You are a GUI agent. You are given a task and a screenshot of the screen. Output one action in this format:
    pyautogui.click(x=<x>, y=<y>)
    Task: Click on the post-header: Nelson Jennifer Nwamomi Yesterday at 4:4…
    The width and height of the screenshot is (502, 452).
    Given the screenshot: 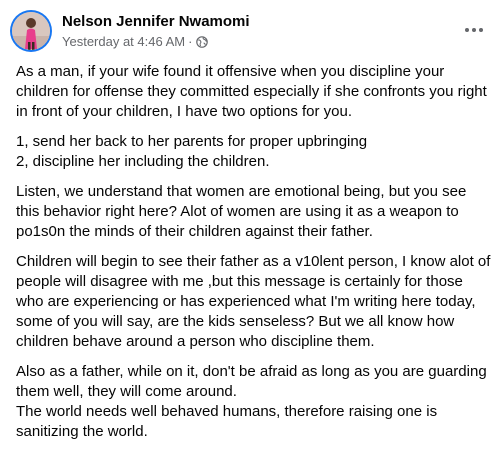 What is the action you would take?
    pyautogui.click(x=251, y=33)
    